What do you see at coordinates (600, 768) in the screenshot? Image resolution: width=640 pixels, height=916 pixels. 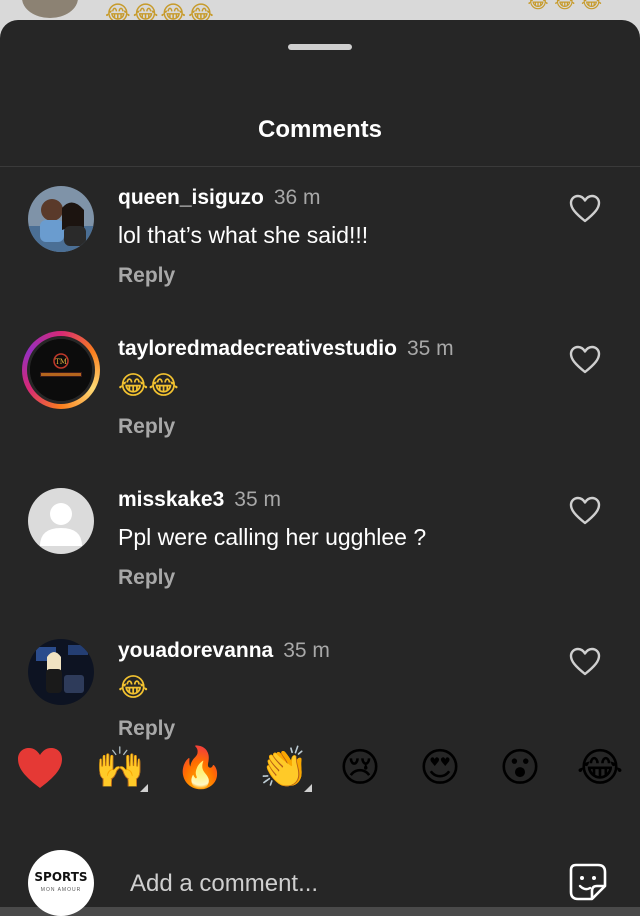 I see `reaction-tears-of-joy-icon: 😂` at bounding box center [600, 768].